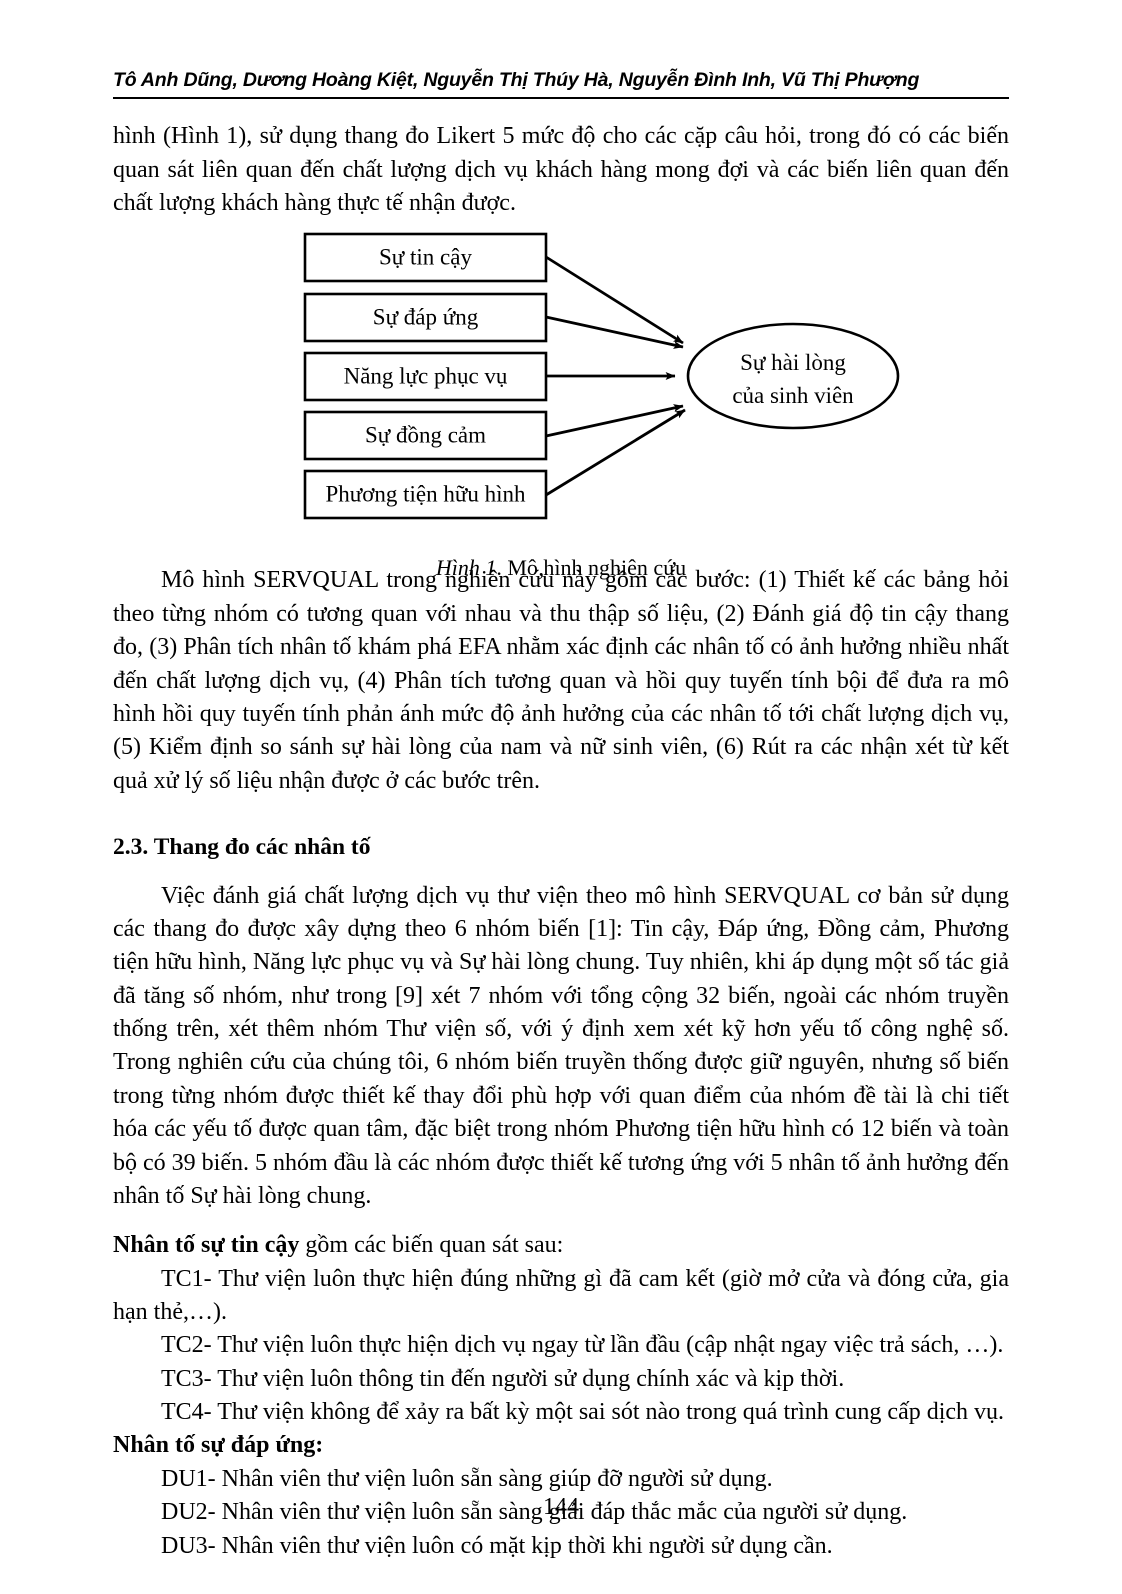  Describe the element at coordinates (561, 1445) in the screenshot. I see `factor-2-lead: Nhân tố sự đáp ứng:` at that location.